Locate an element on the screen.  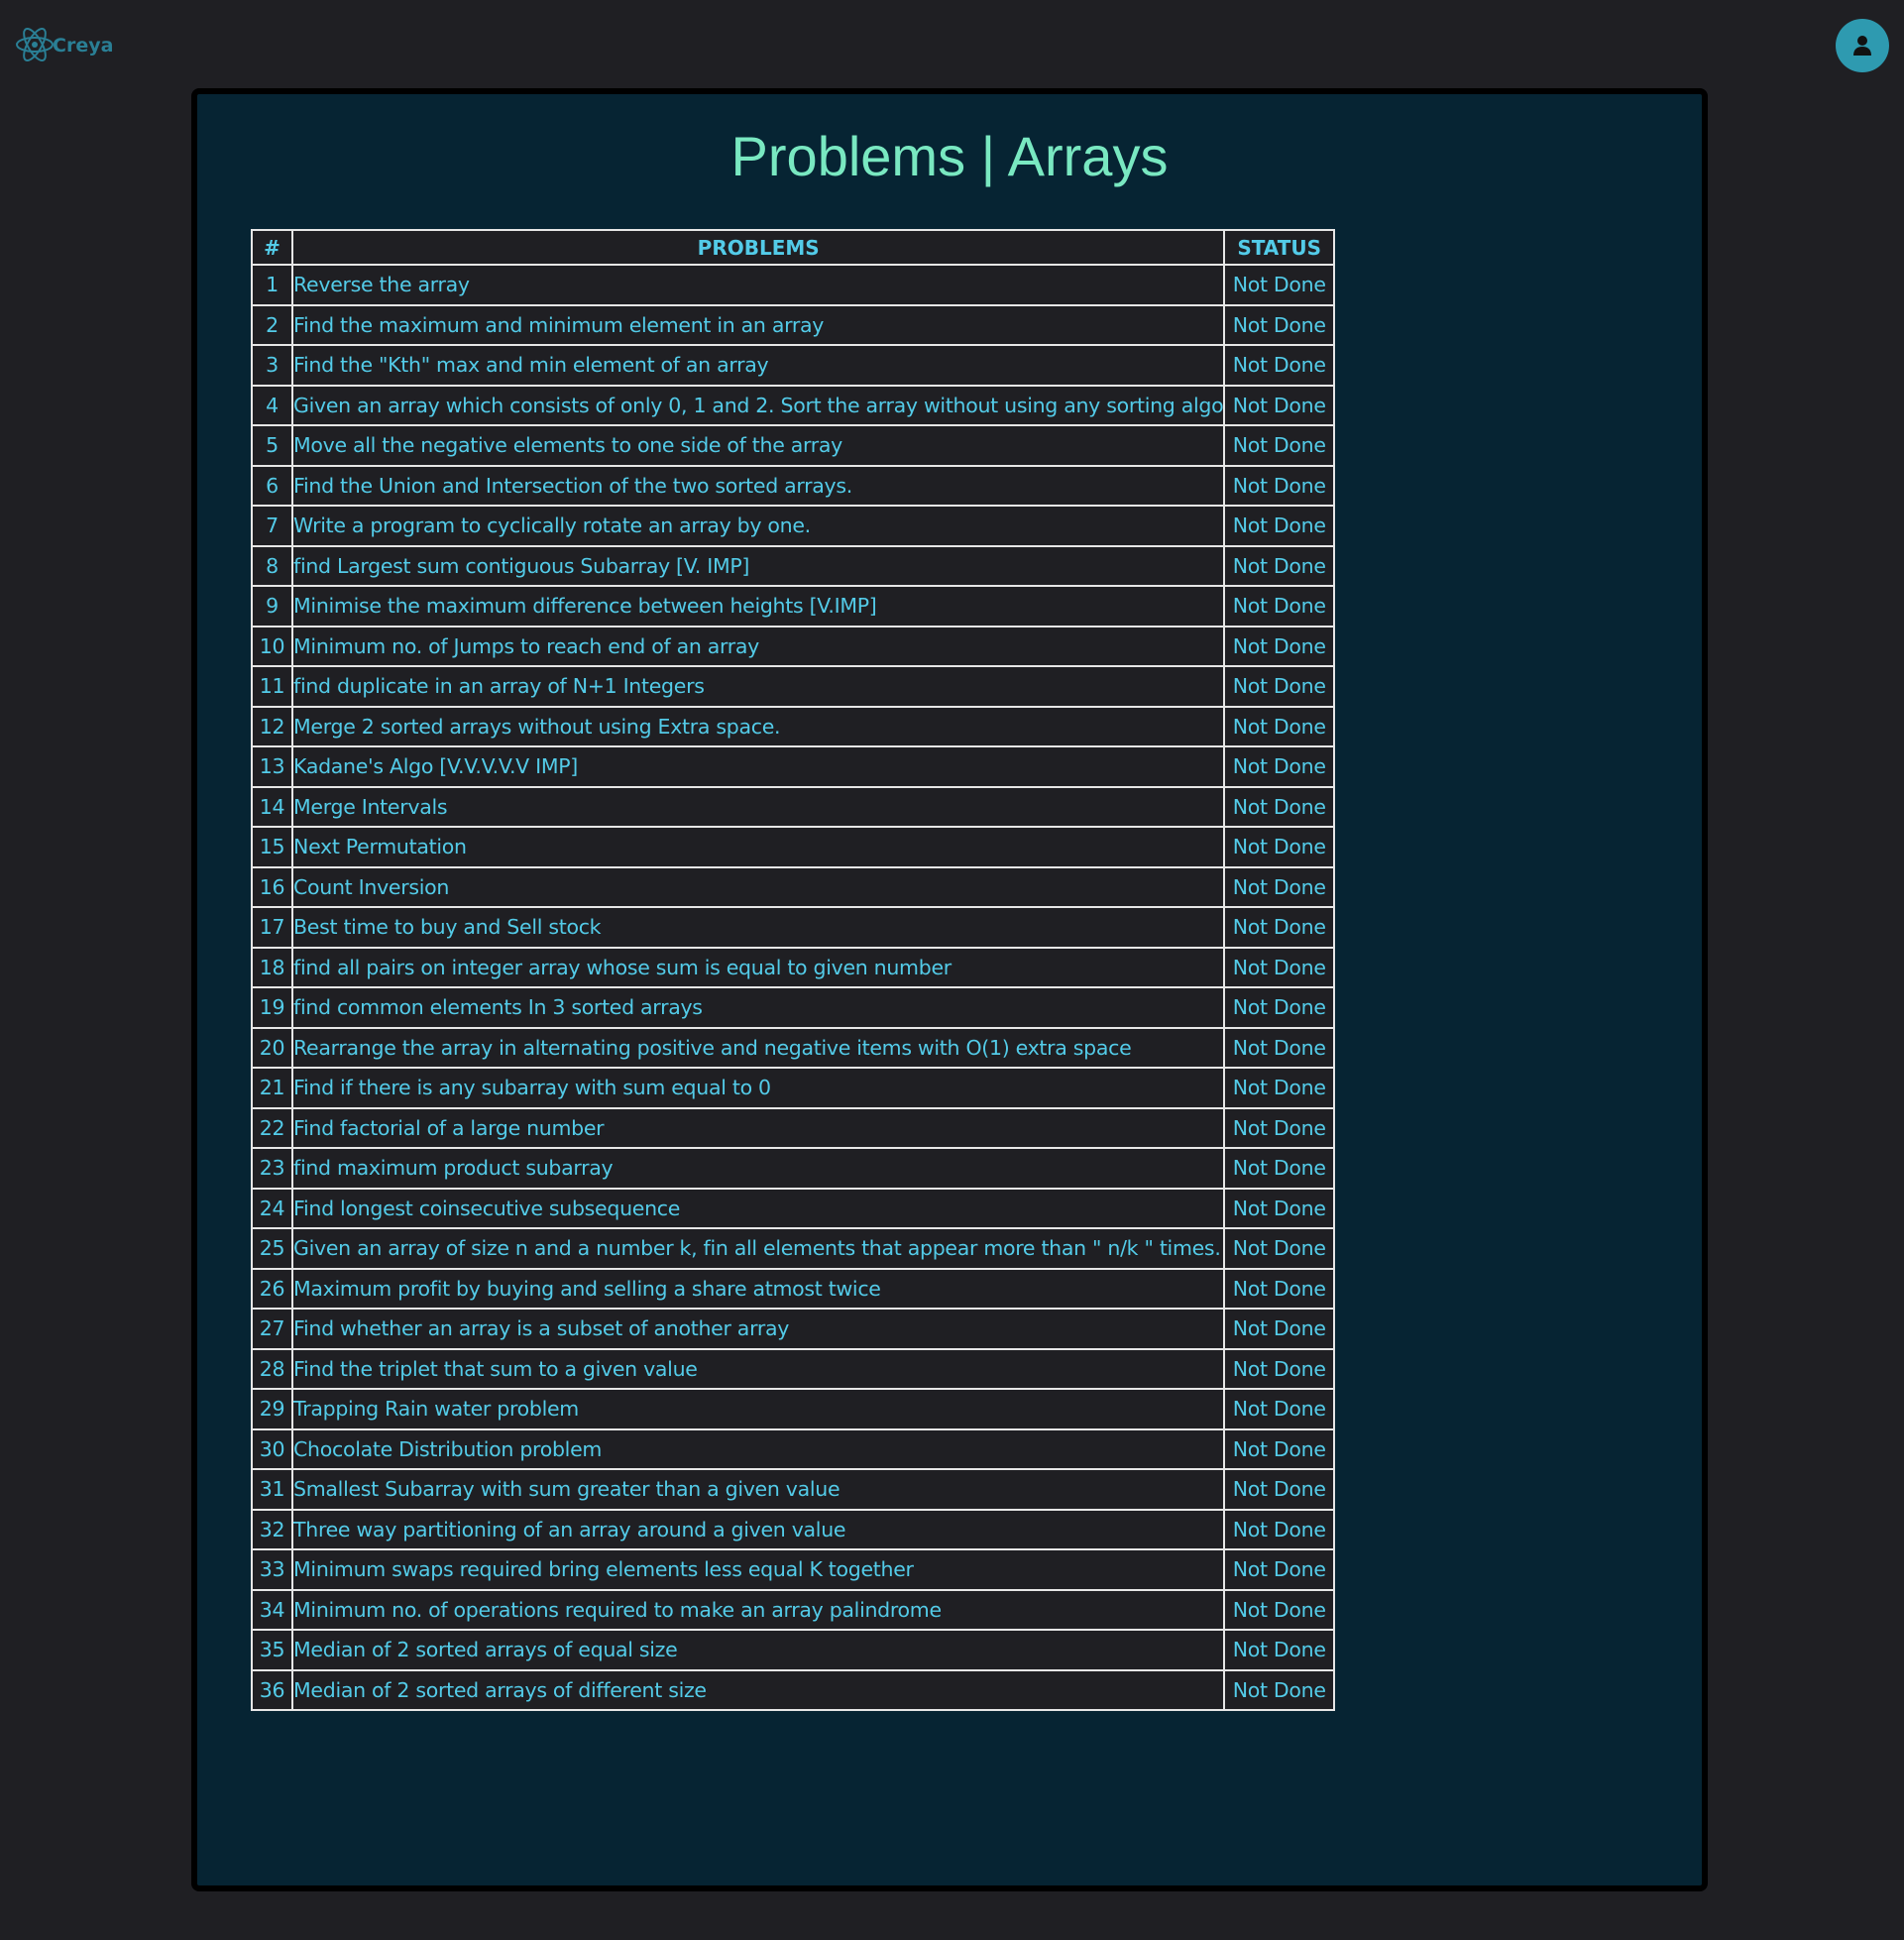
problem-link: Merge Intervals is located at coordinates (370, 807).